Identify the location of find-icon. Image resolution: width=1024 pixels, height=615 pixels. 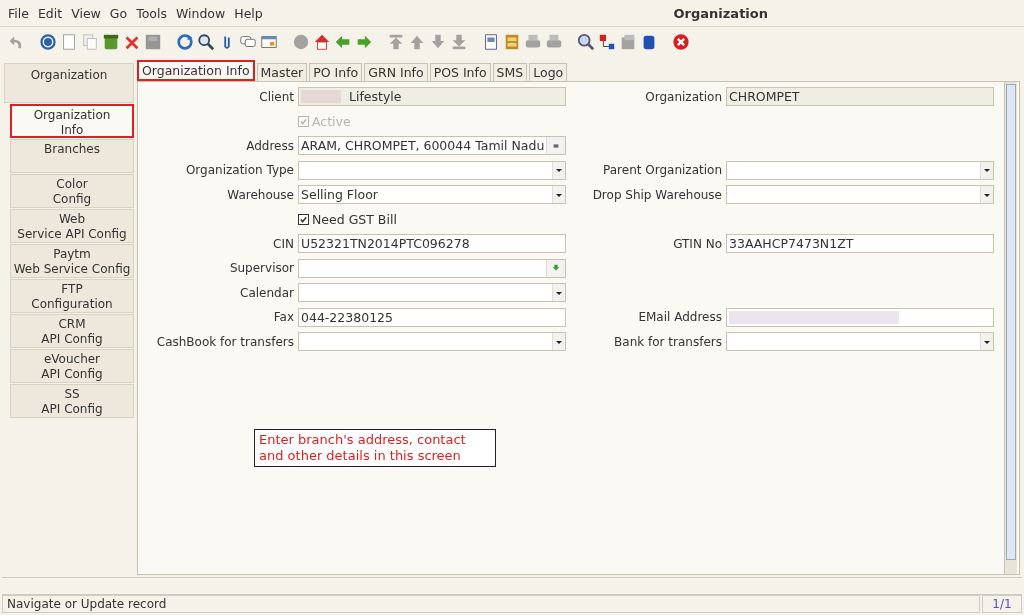
(206, 42).